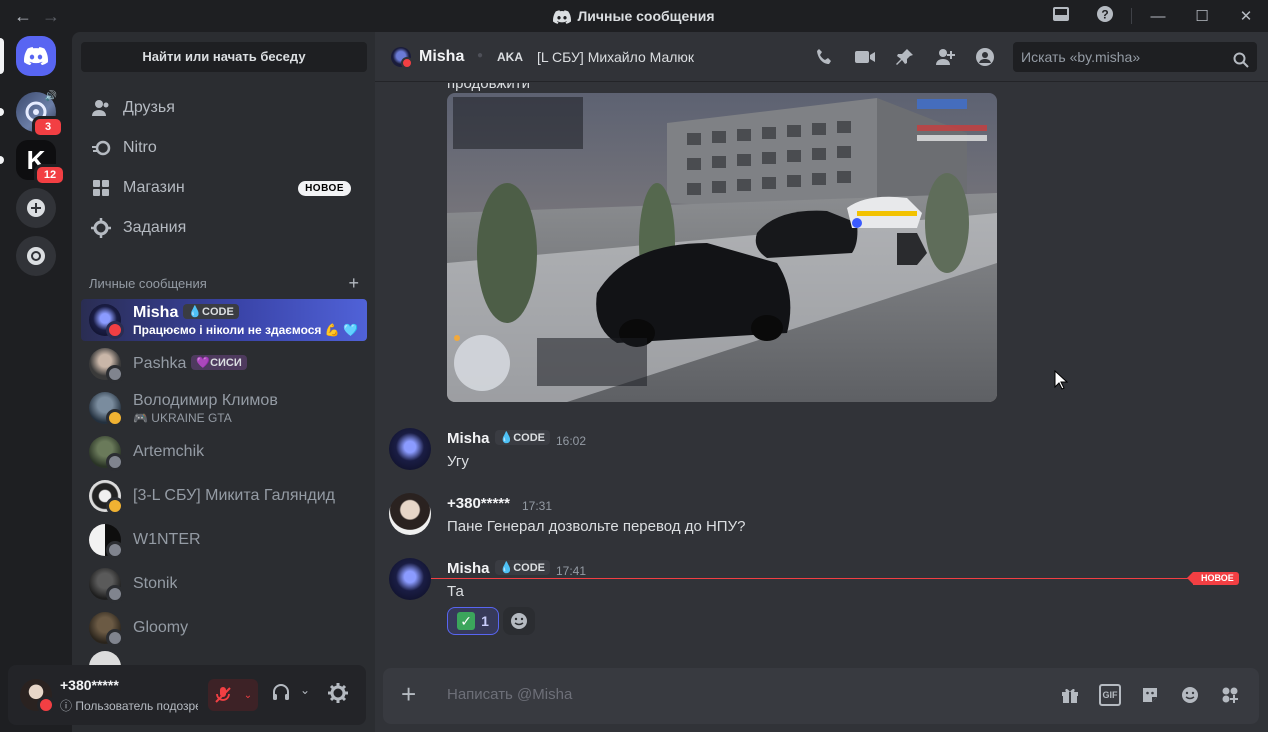 Image resolution: width=1268 pixels, height=732 pixels. What do you see at coordinates (224, 148) in the screenshot?
I see `nav-nitro: Nitro` at bounding box center [224, 148].